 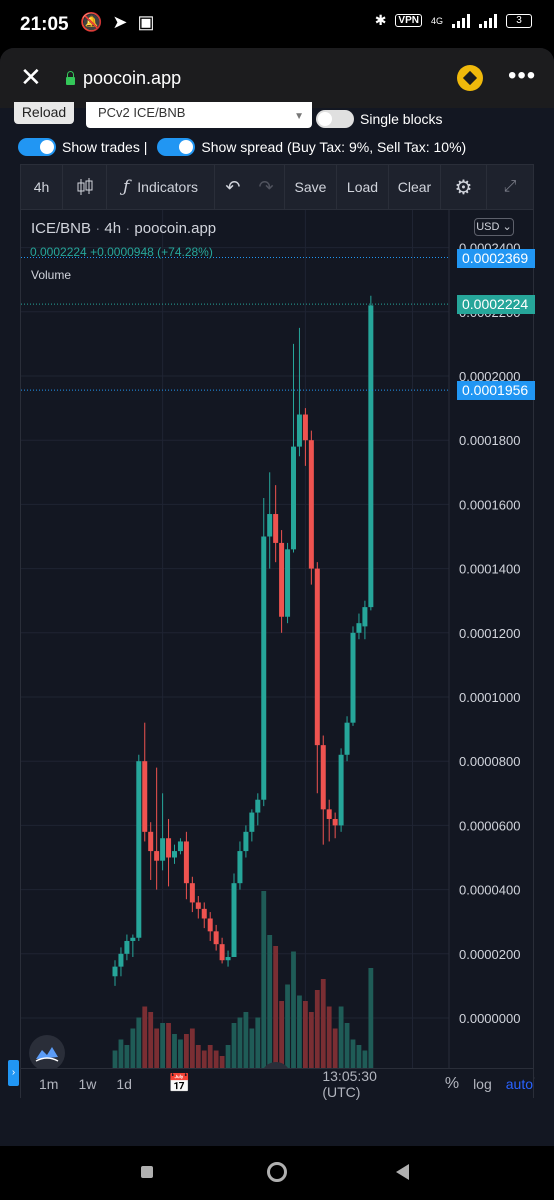 What do you see at coordinates (179, 1083) in the screenshot?
I see `date-range-icon: 📅` at bounding box center [179, 1083].